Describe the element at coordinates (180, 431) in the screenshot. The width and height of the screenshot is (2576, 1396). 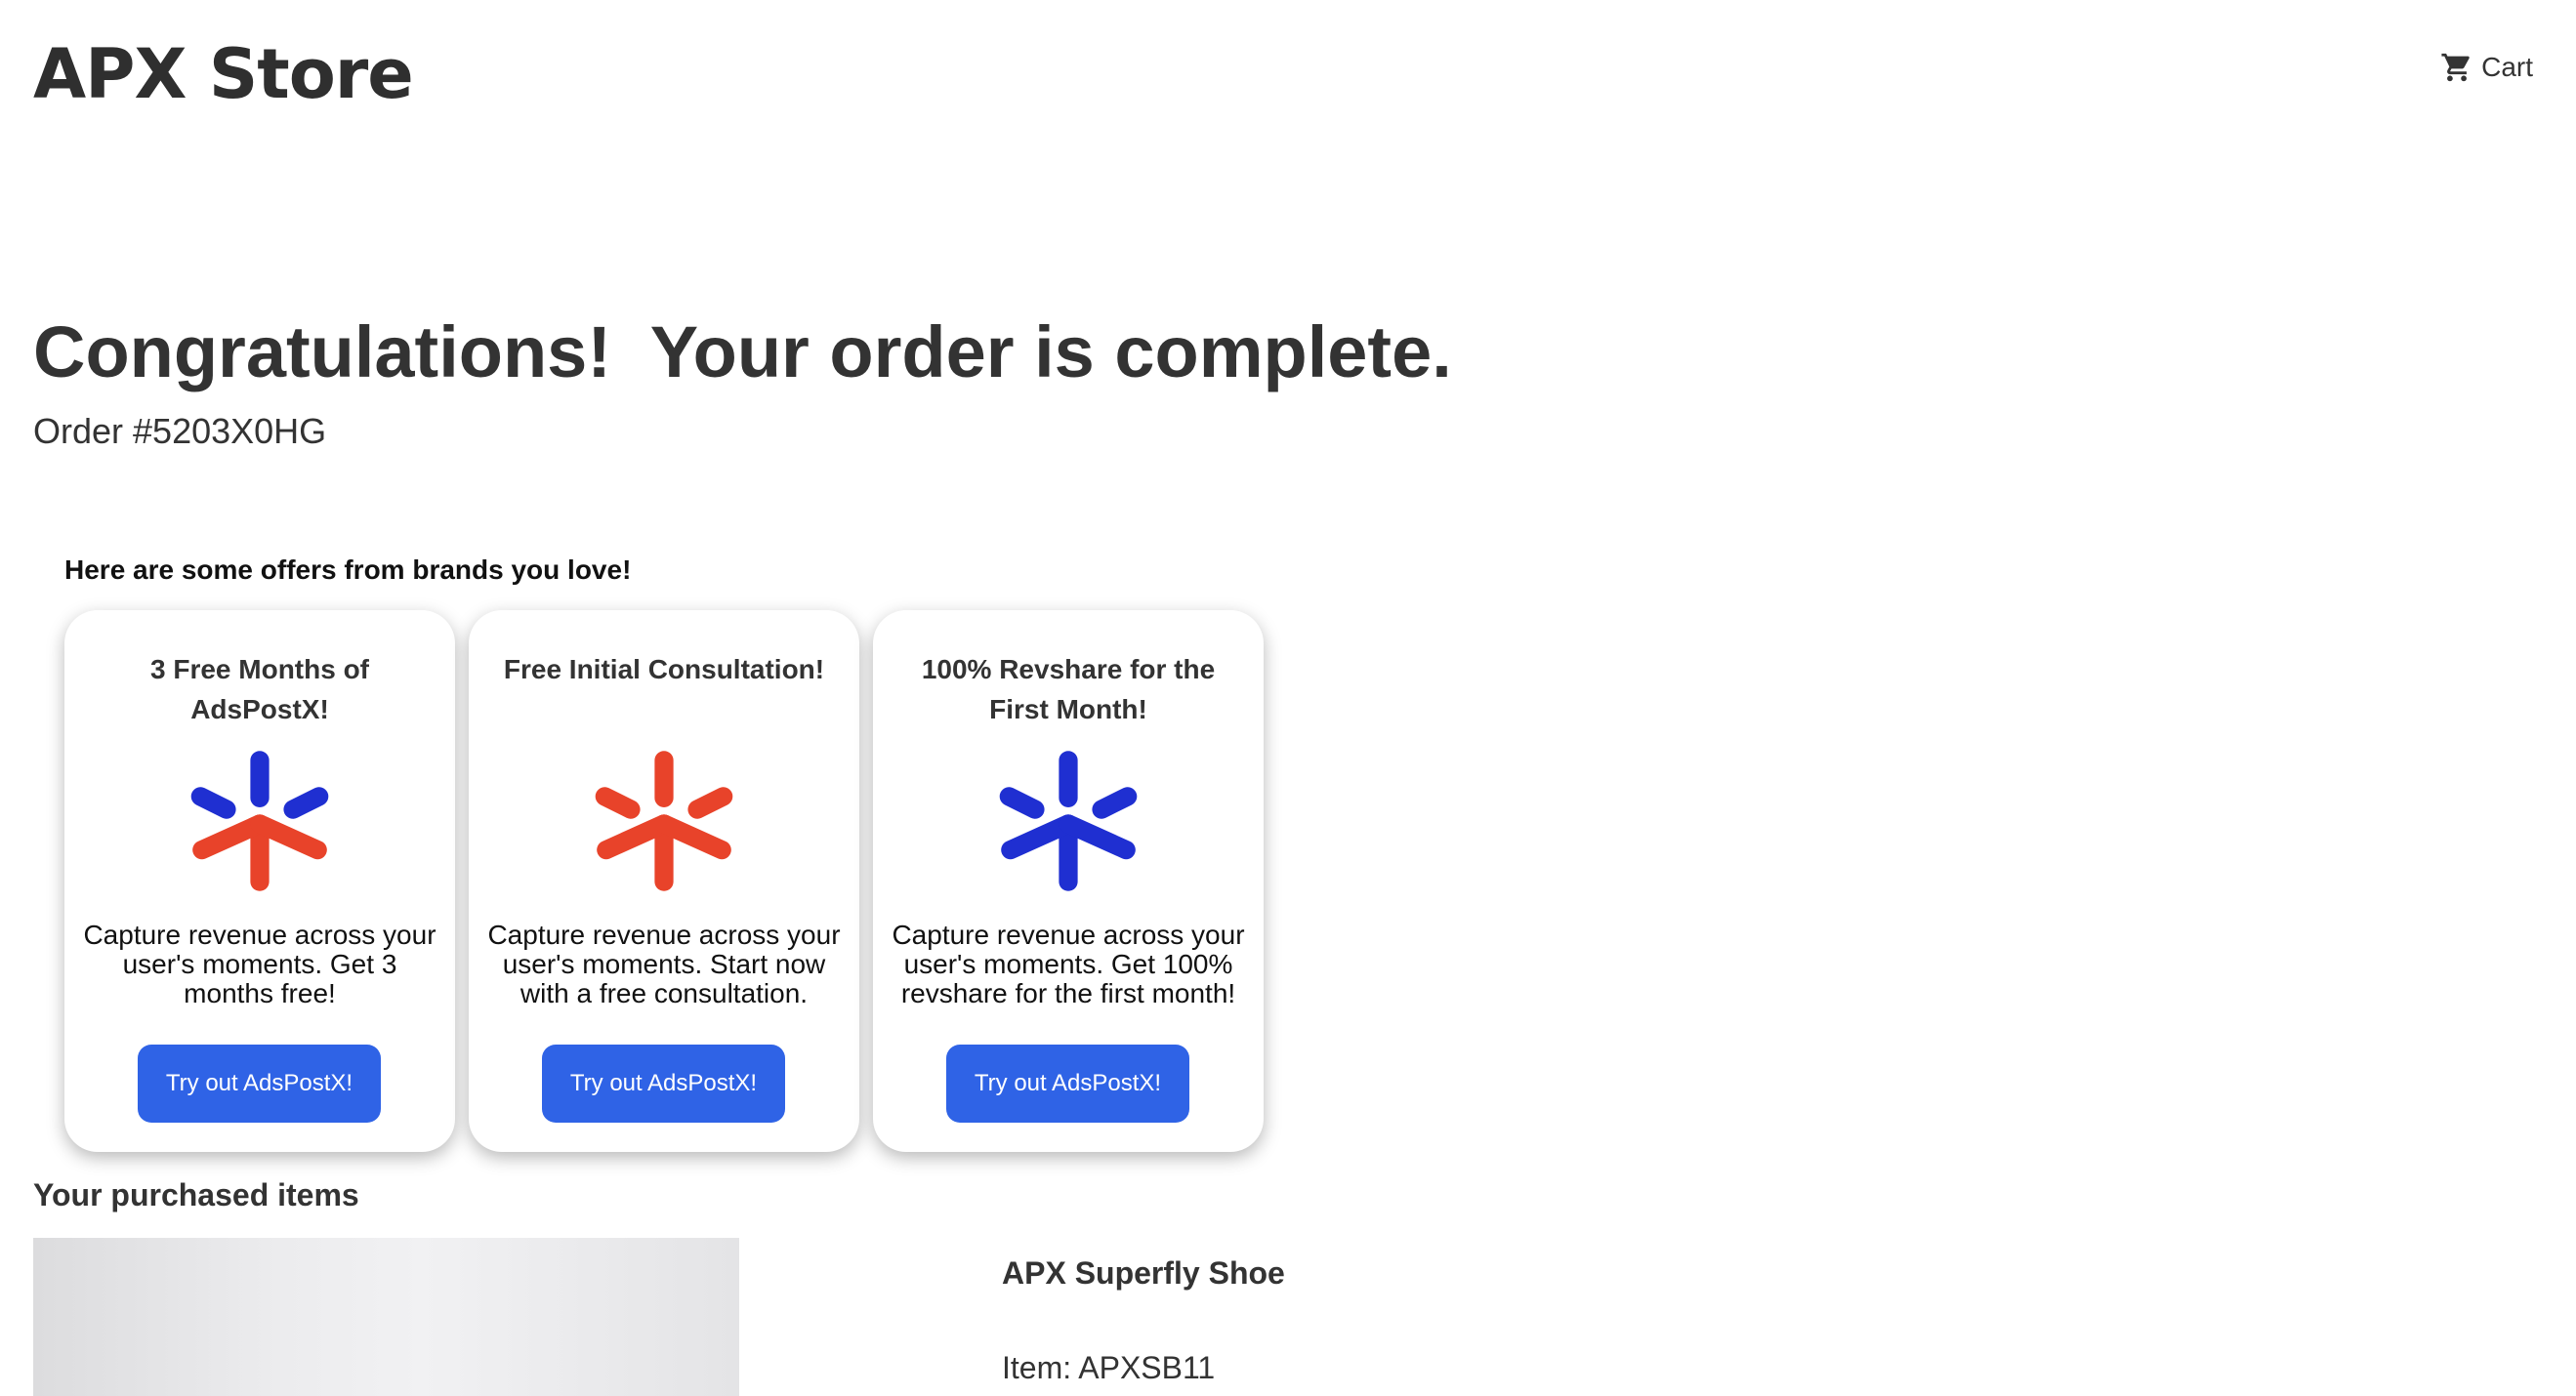
I see `order-number: Order #5203X0HG` at that location.